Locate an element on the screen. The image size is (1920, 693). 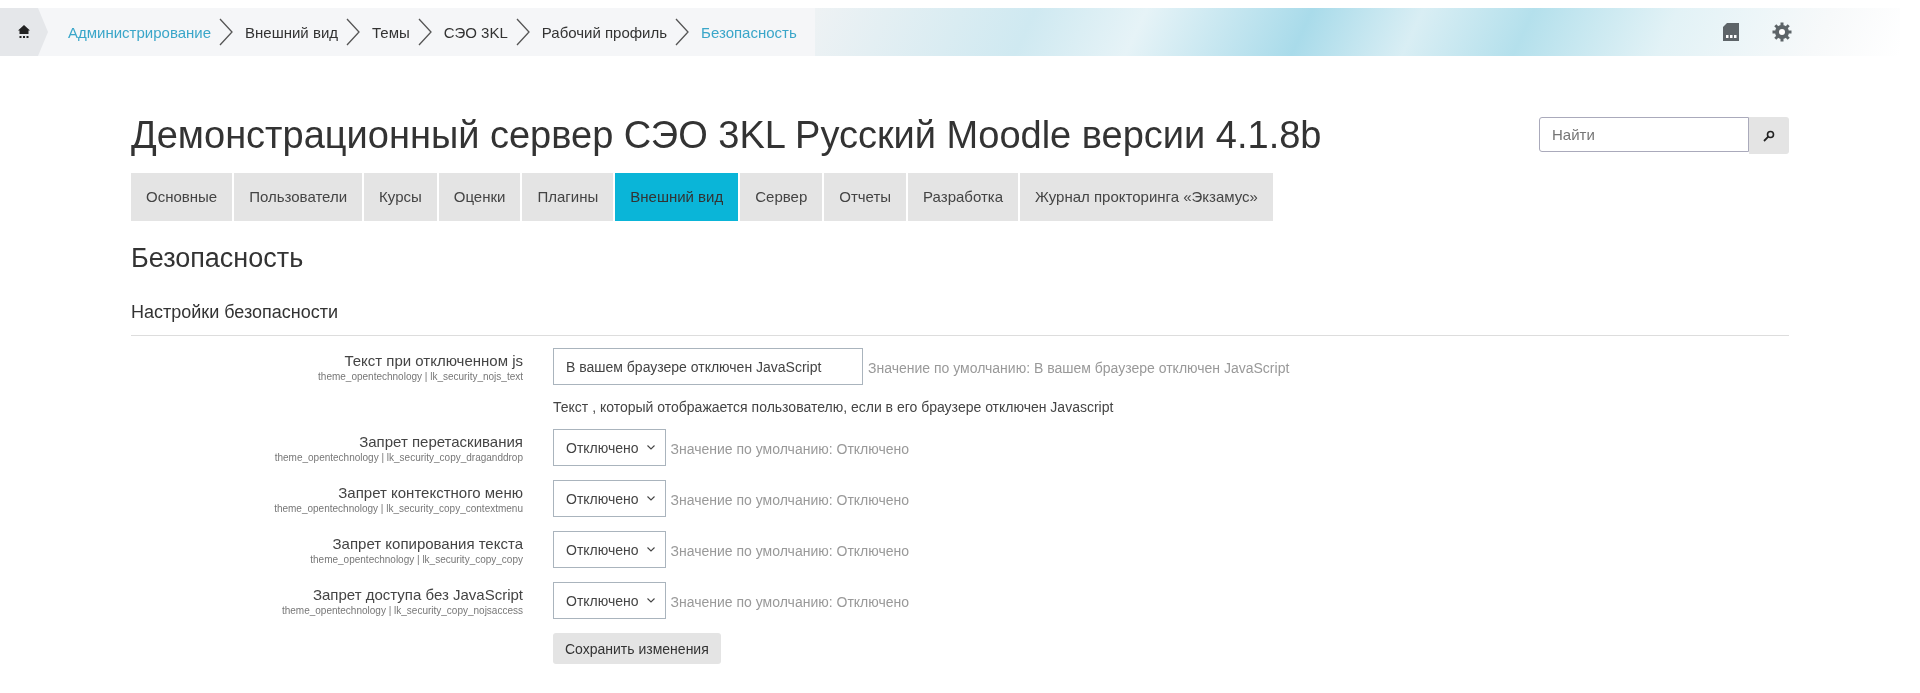
save-button: Сохранить изменения is located at coordinates (637, 648).